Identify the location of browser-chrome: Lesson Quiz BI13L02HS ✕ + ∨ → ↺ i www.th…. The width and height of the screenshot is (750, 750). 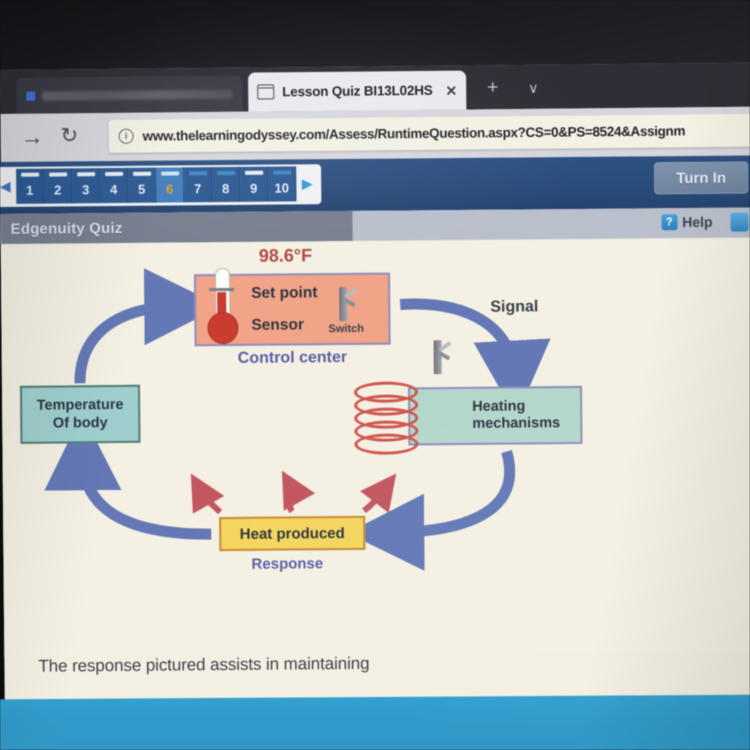
(375, 113).